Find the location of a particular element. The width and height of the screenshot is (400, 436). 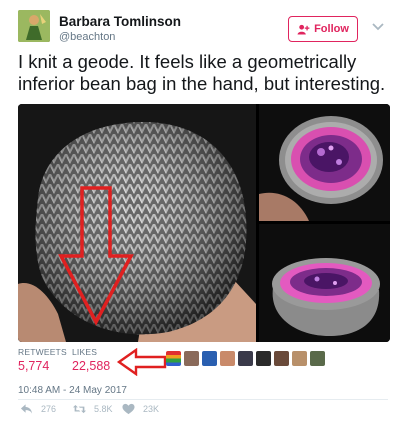

retweets-count: 5,774 is located at coordinates (34, 366).